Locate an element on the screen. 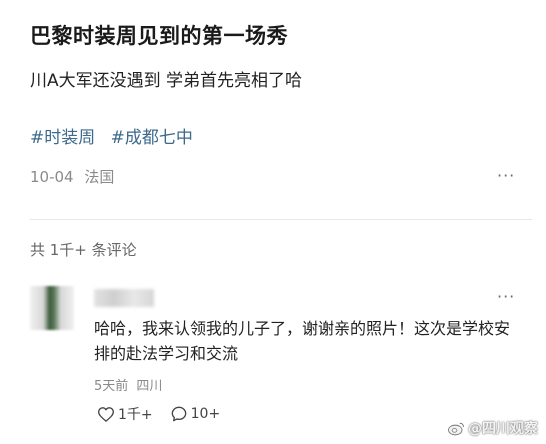 This screenshot has height=444, width=546. post-body-text: 川A大军还没遇到 学弟首先亮相了哈 is located at coordinates (166, 81).